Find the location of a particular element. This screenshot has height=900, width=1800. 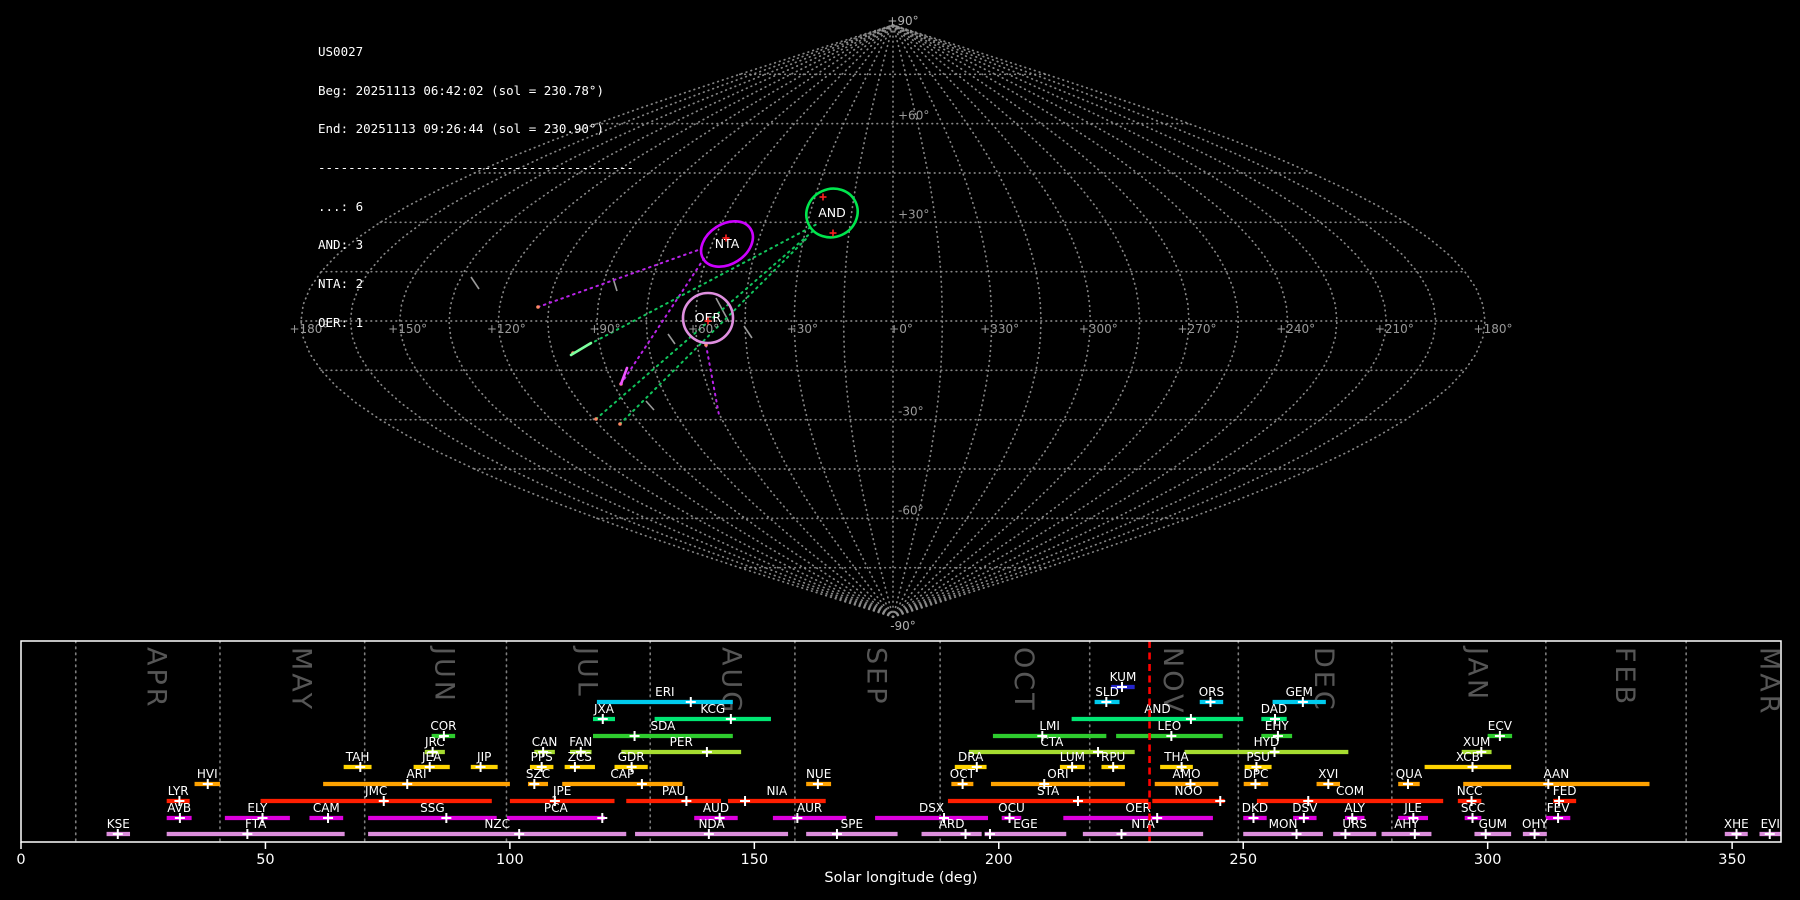

lat-label: -60° is located at coordinates (911, 510).